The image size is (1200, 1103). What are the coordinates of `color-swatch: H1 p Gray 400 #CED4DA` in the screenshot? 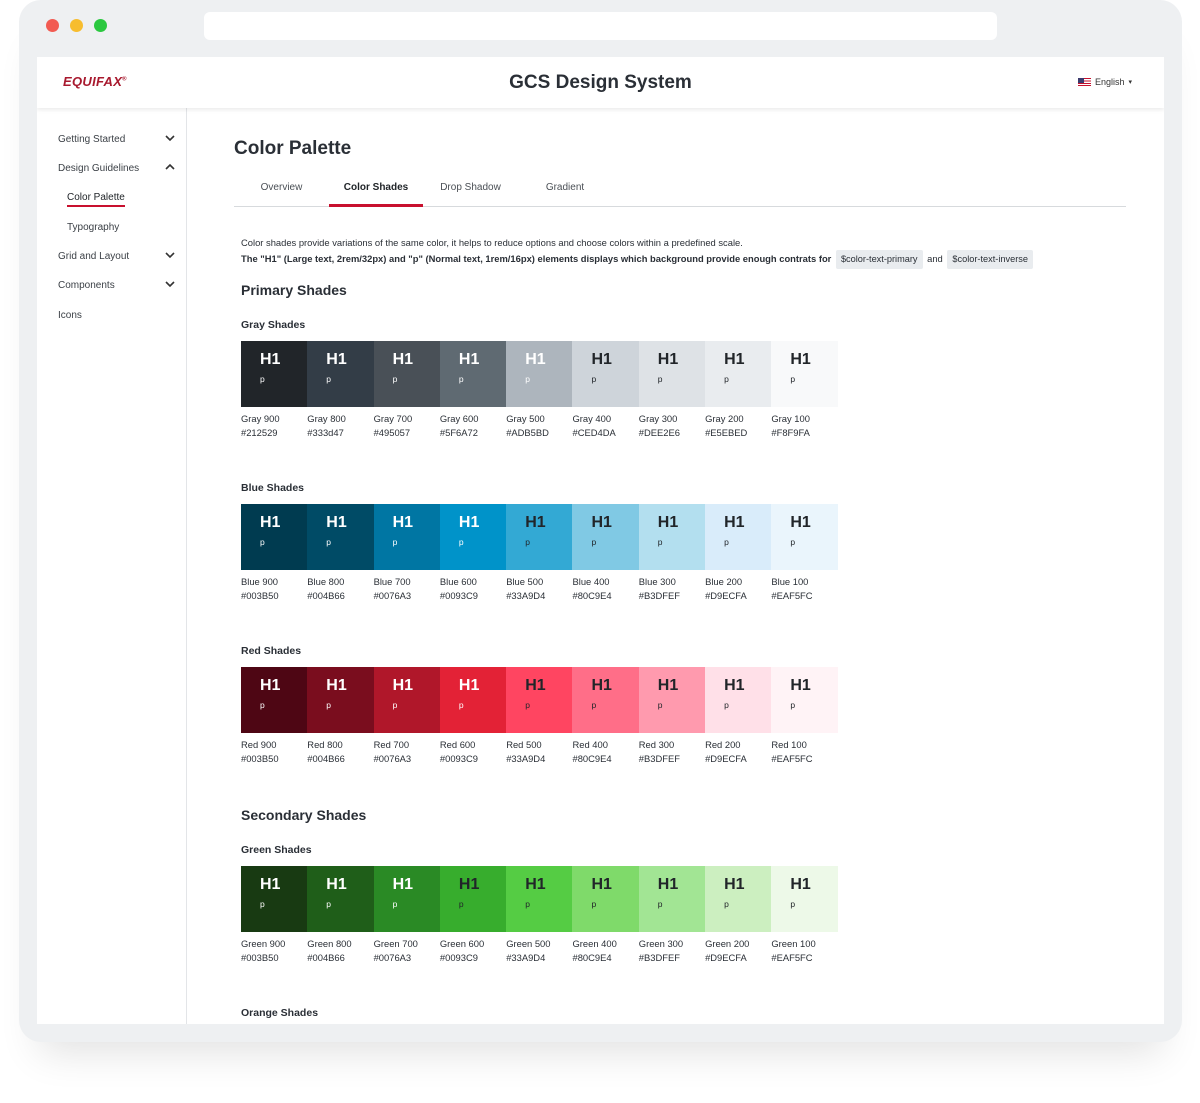 It's located at (605, 390).